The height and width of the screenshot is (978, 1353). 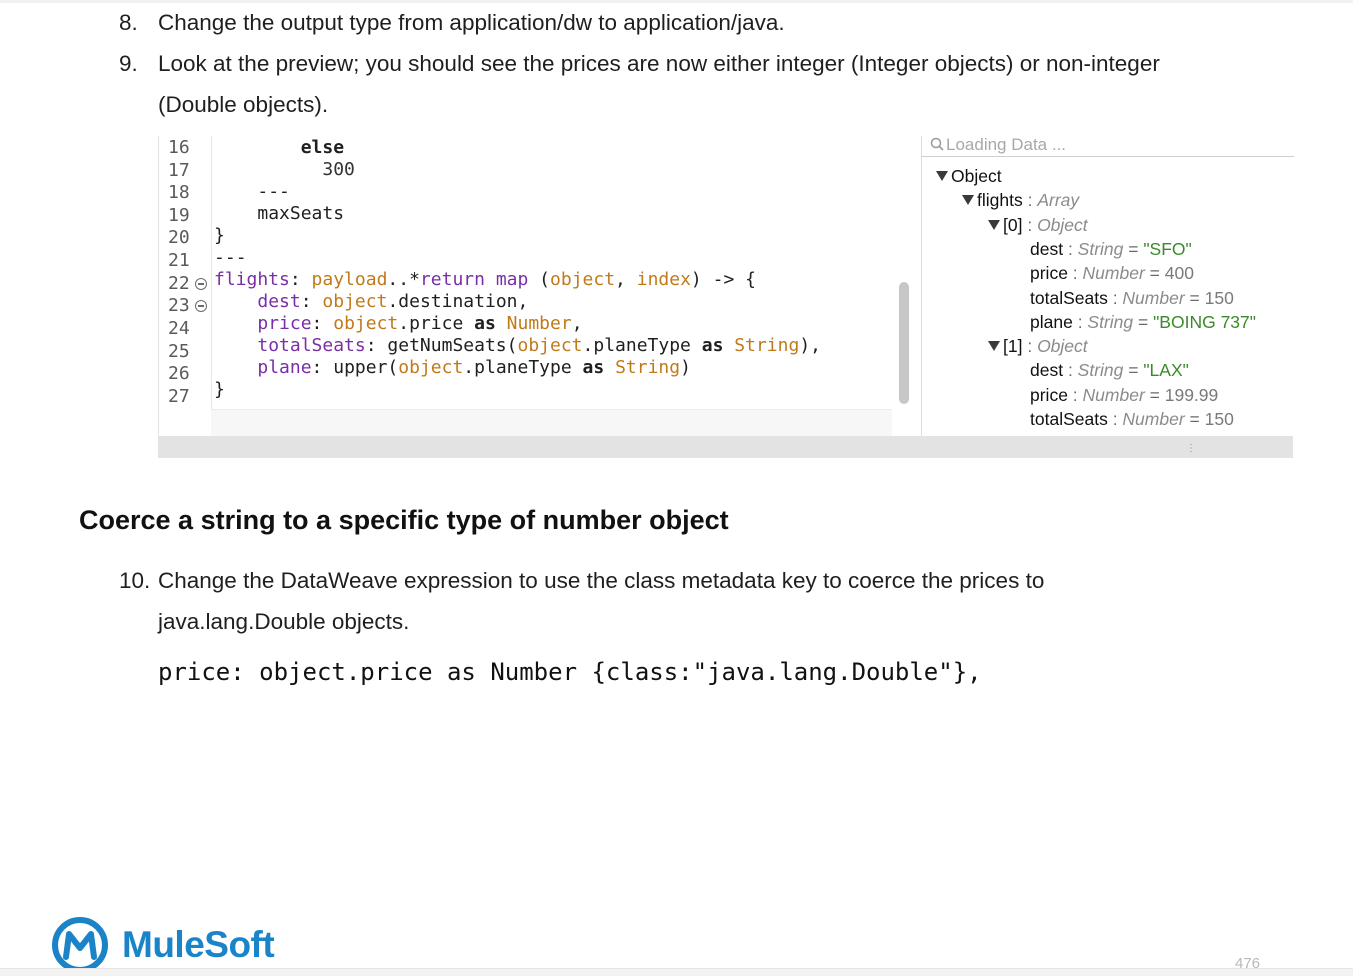 What do you see at coordinates (322, 147) in the screenshot?
I see `code-line: else` at bounding box center [322, 147].